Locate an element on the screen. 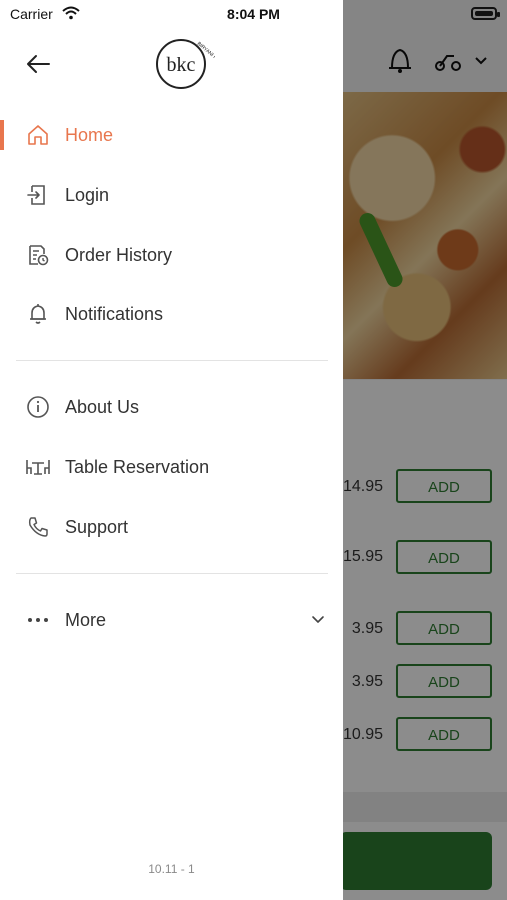  phone-icon is located at coordinates (38, 527).